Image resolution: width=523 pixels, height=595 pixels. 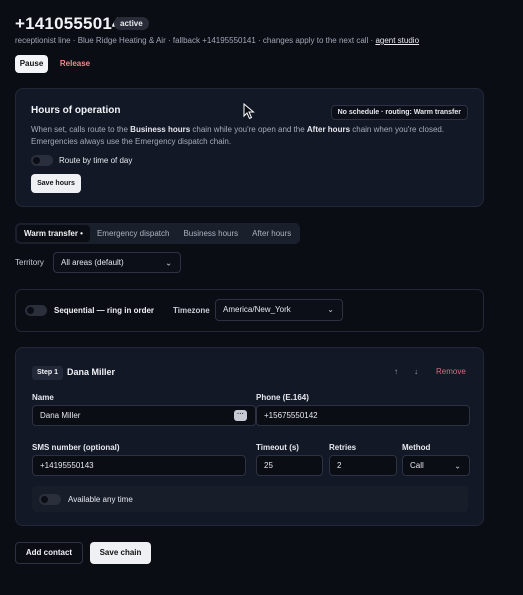 What do you see at coordinates (76, 447) in the screenshot?
I see `sms-label: SMS number (optional)` at bounding box center [76, 447].